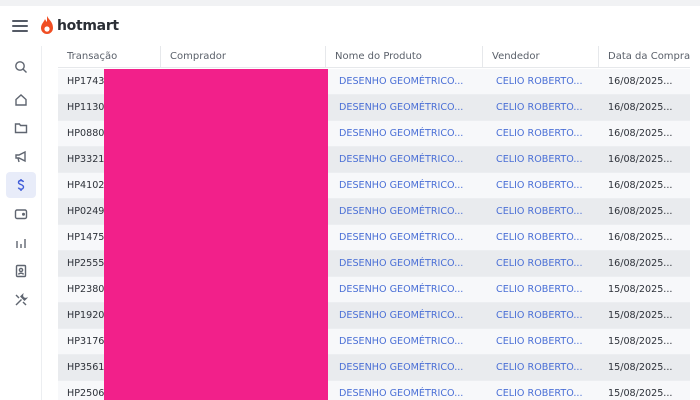 The image size is (700, 400). I want to click on menu-icon, so click(20, 26).